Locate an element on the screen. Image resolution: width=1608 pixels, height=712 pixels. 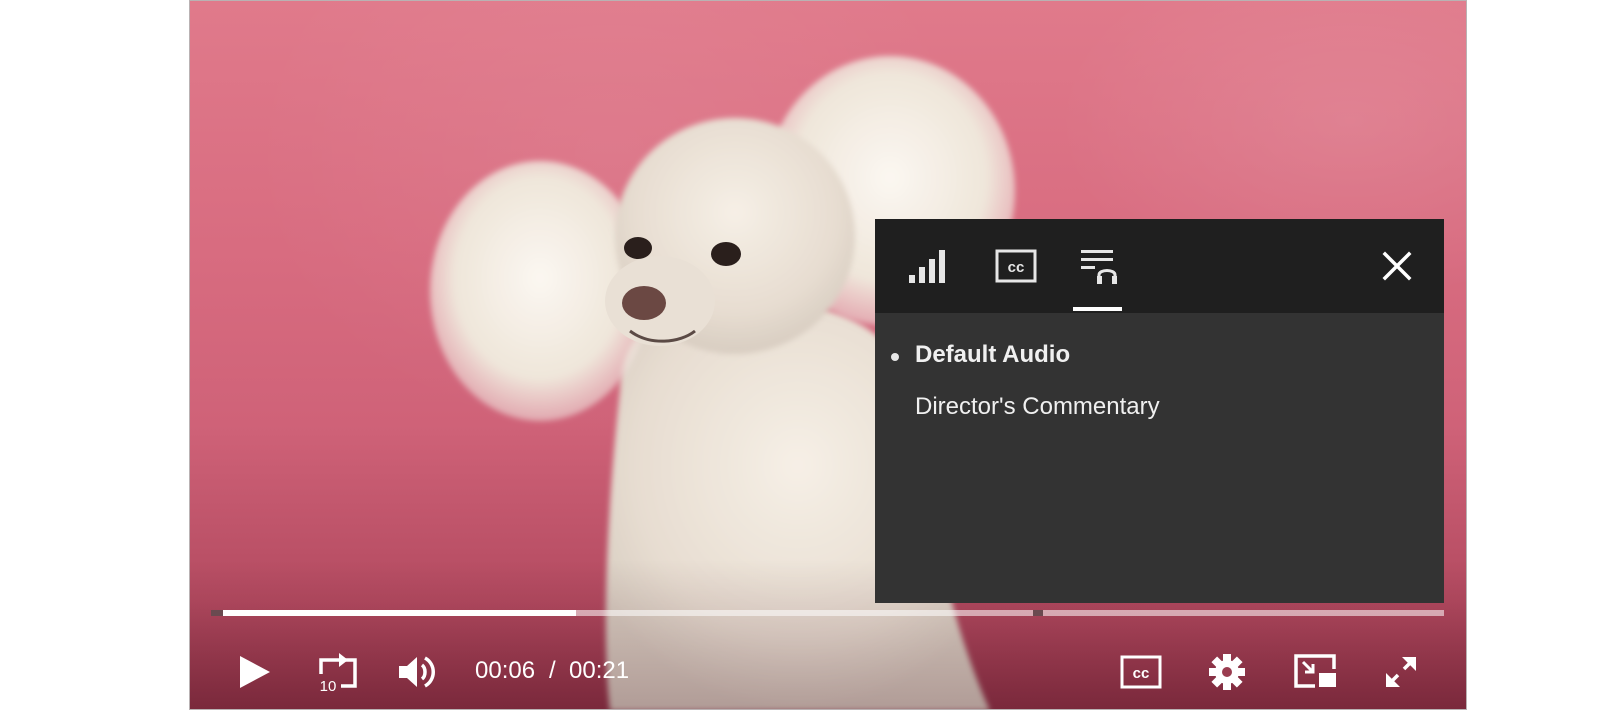
progress-played is located at coordinates (399, 613).